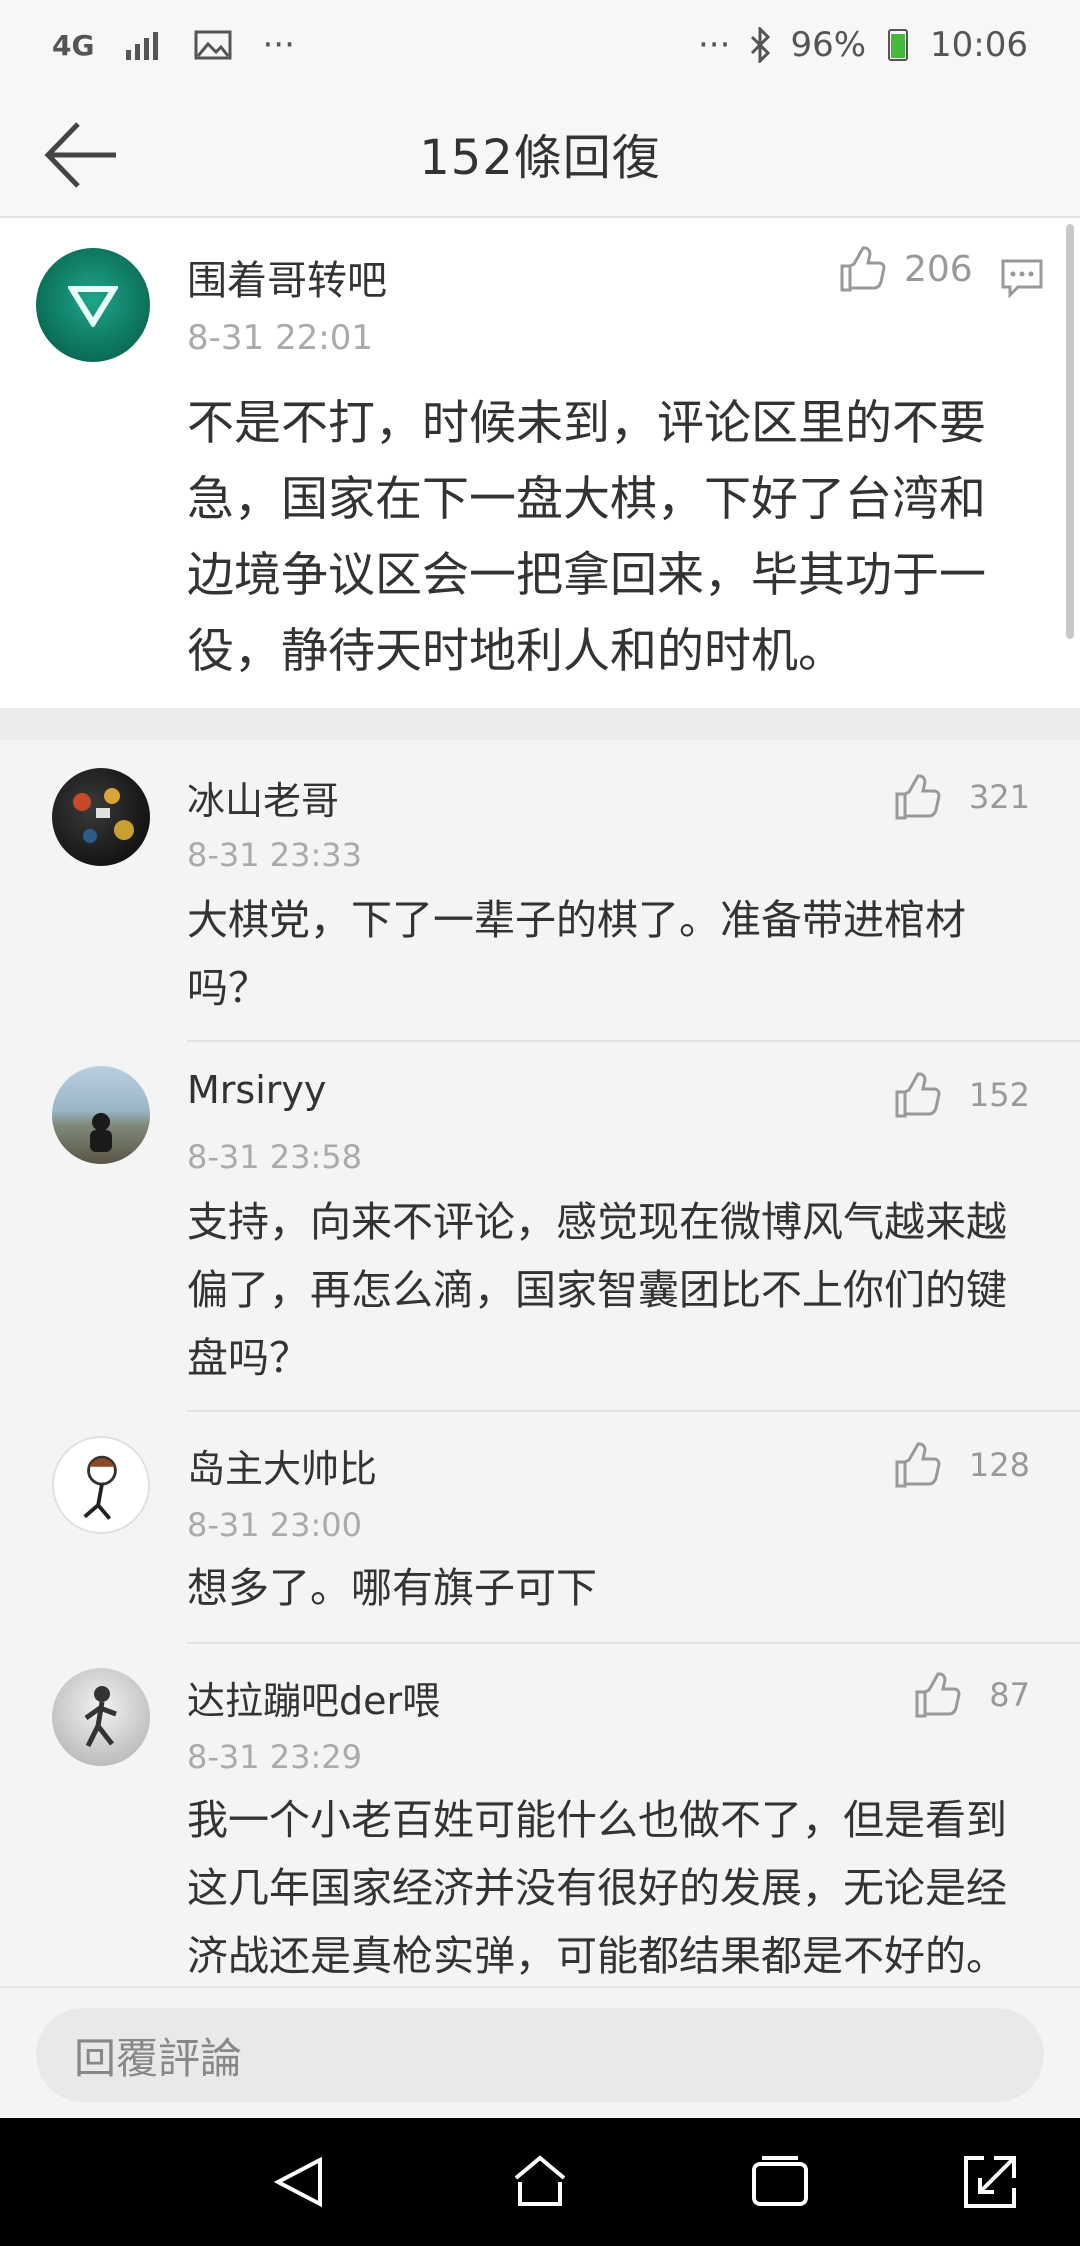  I want to click on like-count: 128, so click(999, 1465).